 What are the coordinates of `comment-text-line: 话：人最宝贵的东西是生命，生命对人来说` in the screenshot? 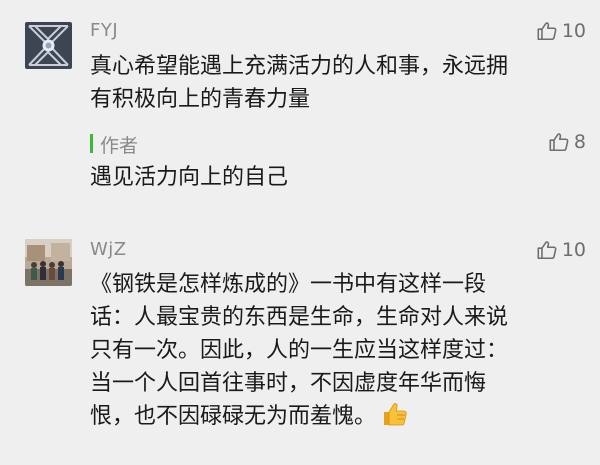 It's located at (299, 317).